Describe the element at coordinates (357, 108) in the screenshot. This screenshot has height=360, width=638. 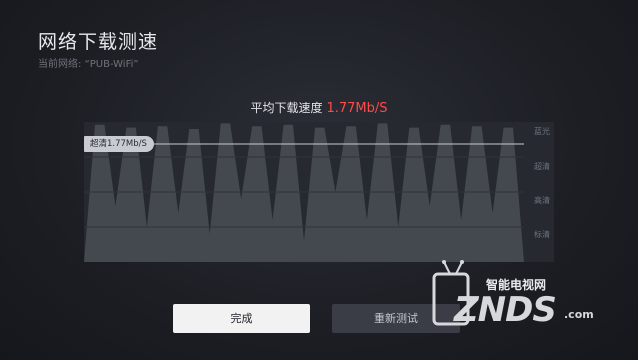
I see `average-speed-value: 1.77Mb/S` at that location.